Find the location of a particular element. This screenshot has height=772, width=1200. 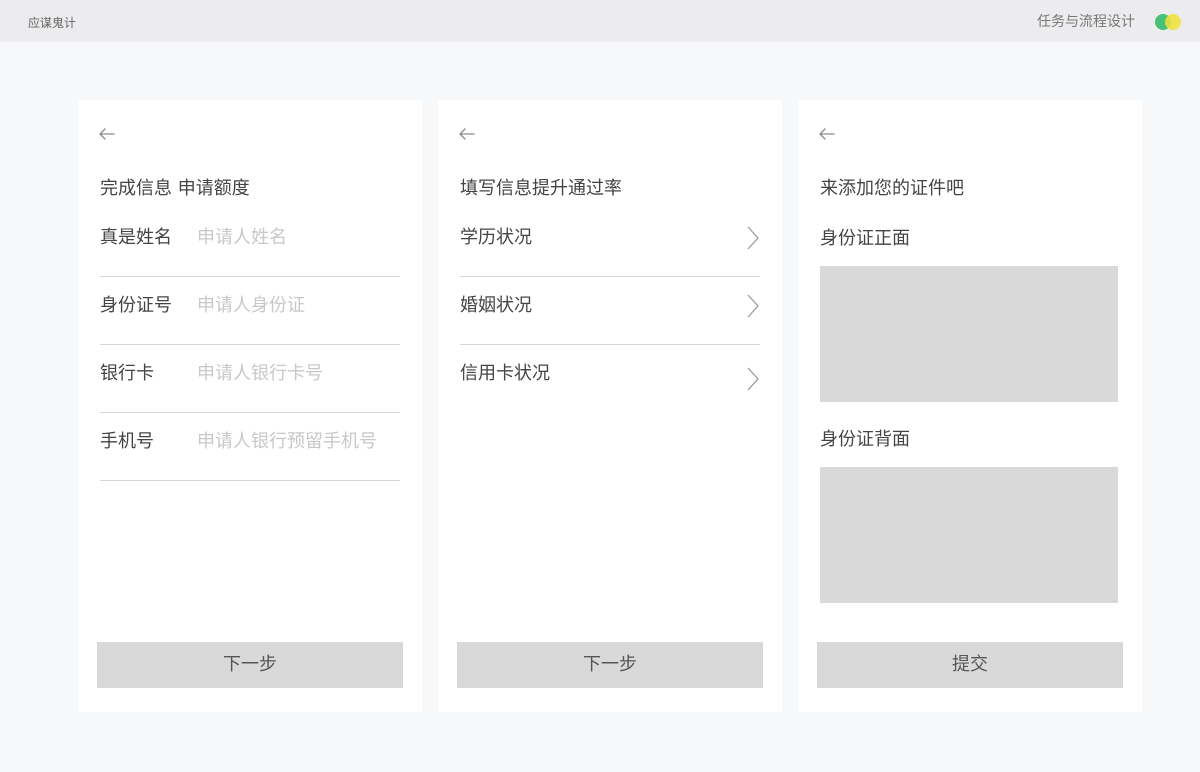

name-field: 真是姓名 is located at coordinates (250, 251).